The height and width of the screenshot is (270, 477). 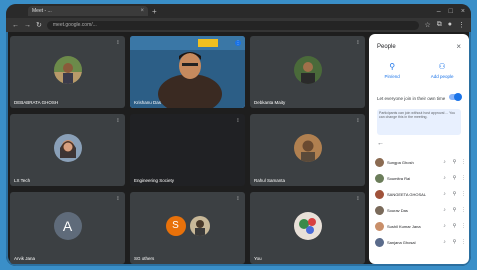 What do you see at coordinates (187, 228) in the screenshot?
I see `participant-tile-group: S ⁞ SG others` at bounding box center [187, 228].